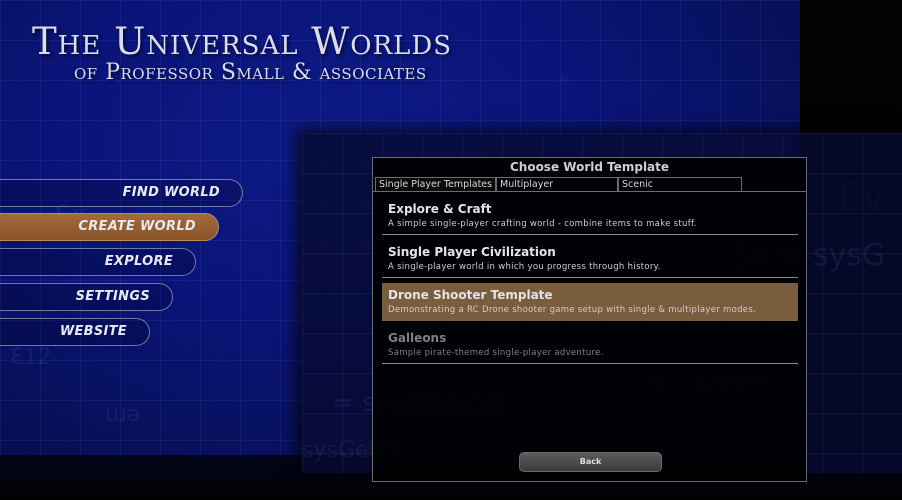 Image resolution: width=902 pixels, height=500 pixels. What do you see at coordinates (637, 184) in the screenshot?
I see `tab-label: Scenic` at bounding box center [637, 184].